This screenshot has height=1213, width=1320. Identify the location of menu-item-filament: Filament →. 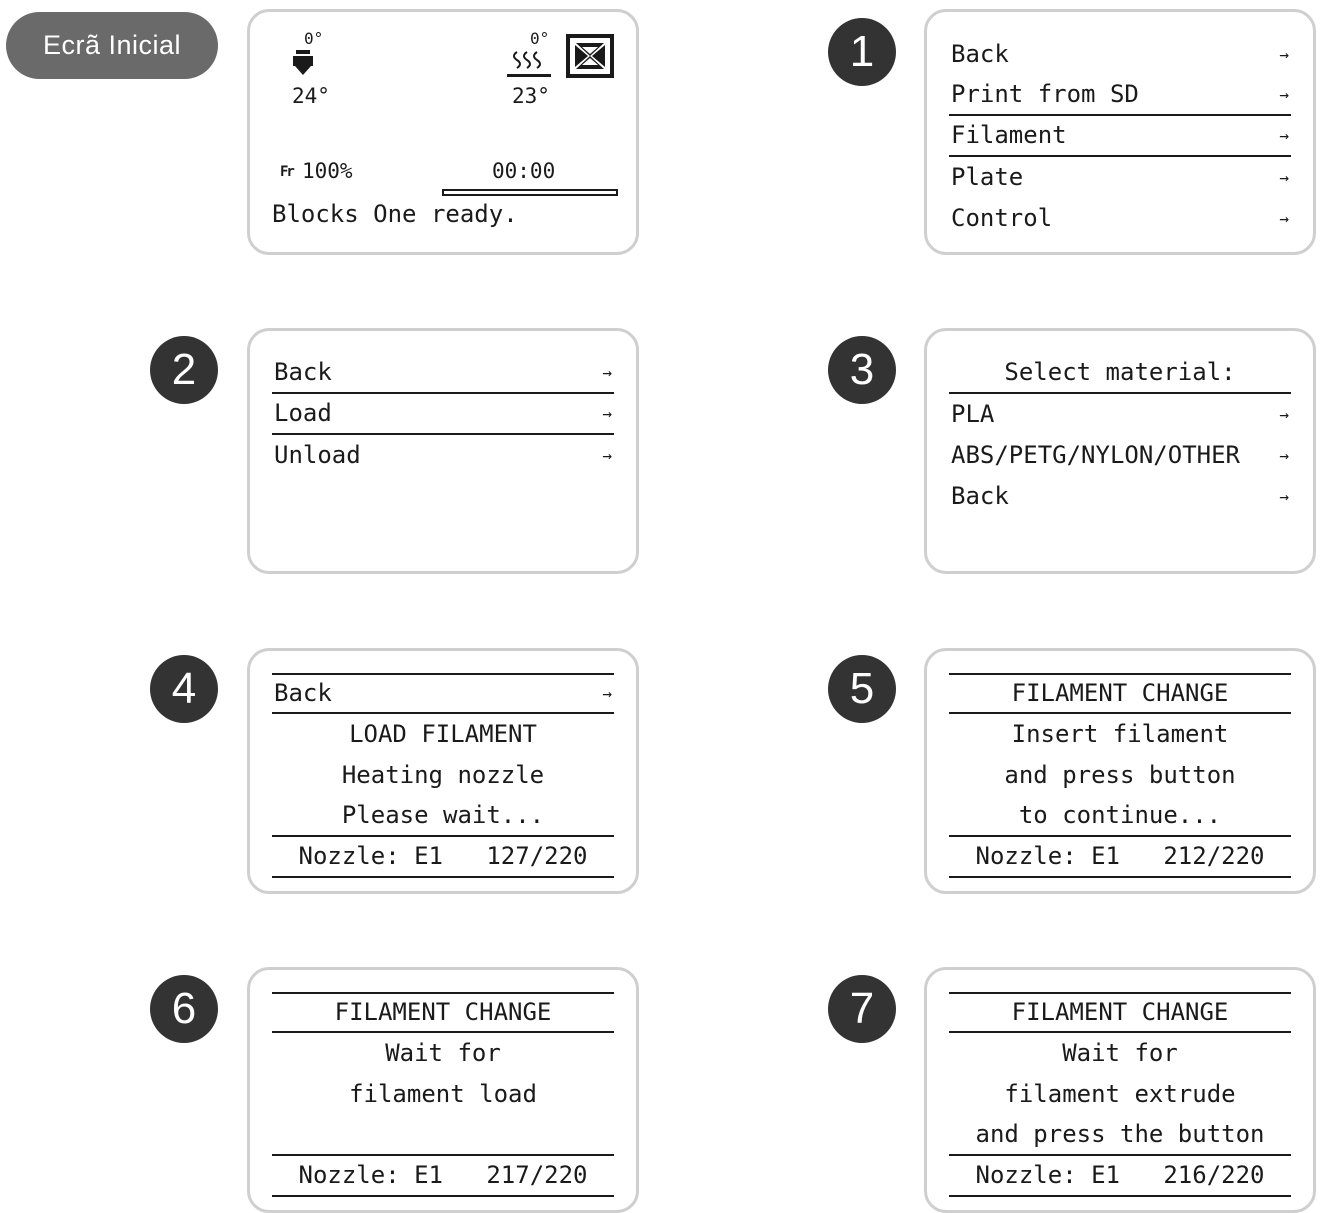
(1120, 136).